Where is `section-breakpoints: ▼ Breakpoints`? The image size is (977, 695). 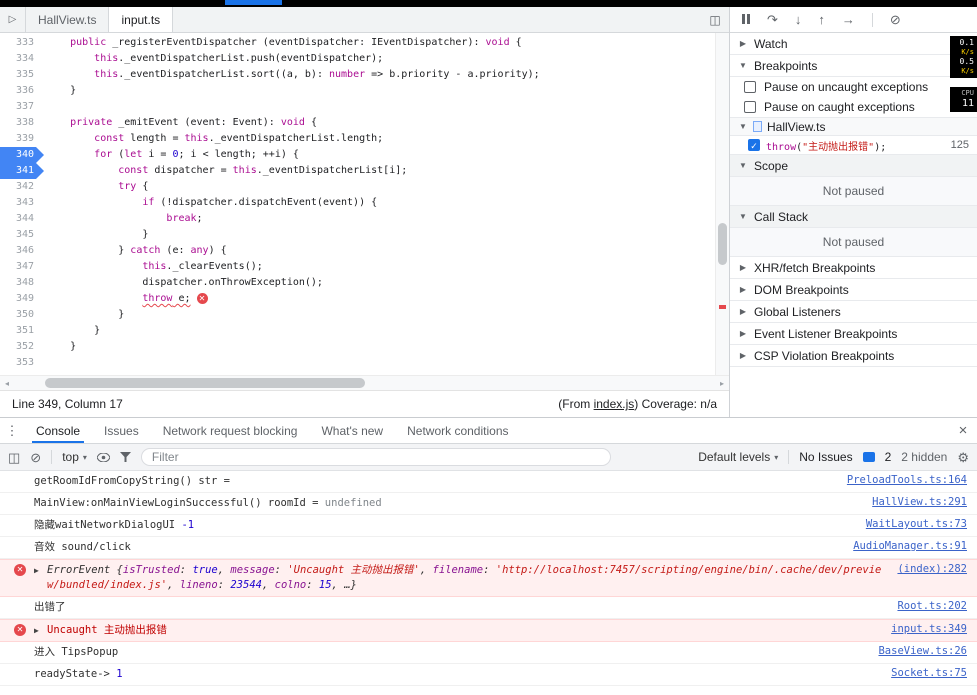
section-breakpoints: ▼ Breakpoints is located at coordinates (853, 66).